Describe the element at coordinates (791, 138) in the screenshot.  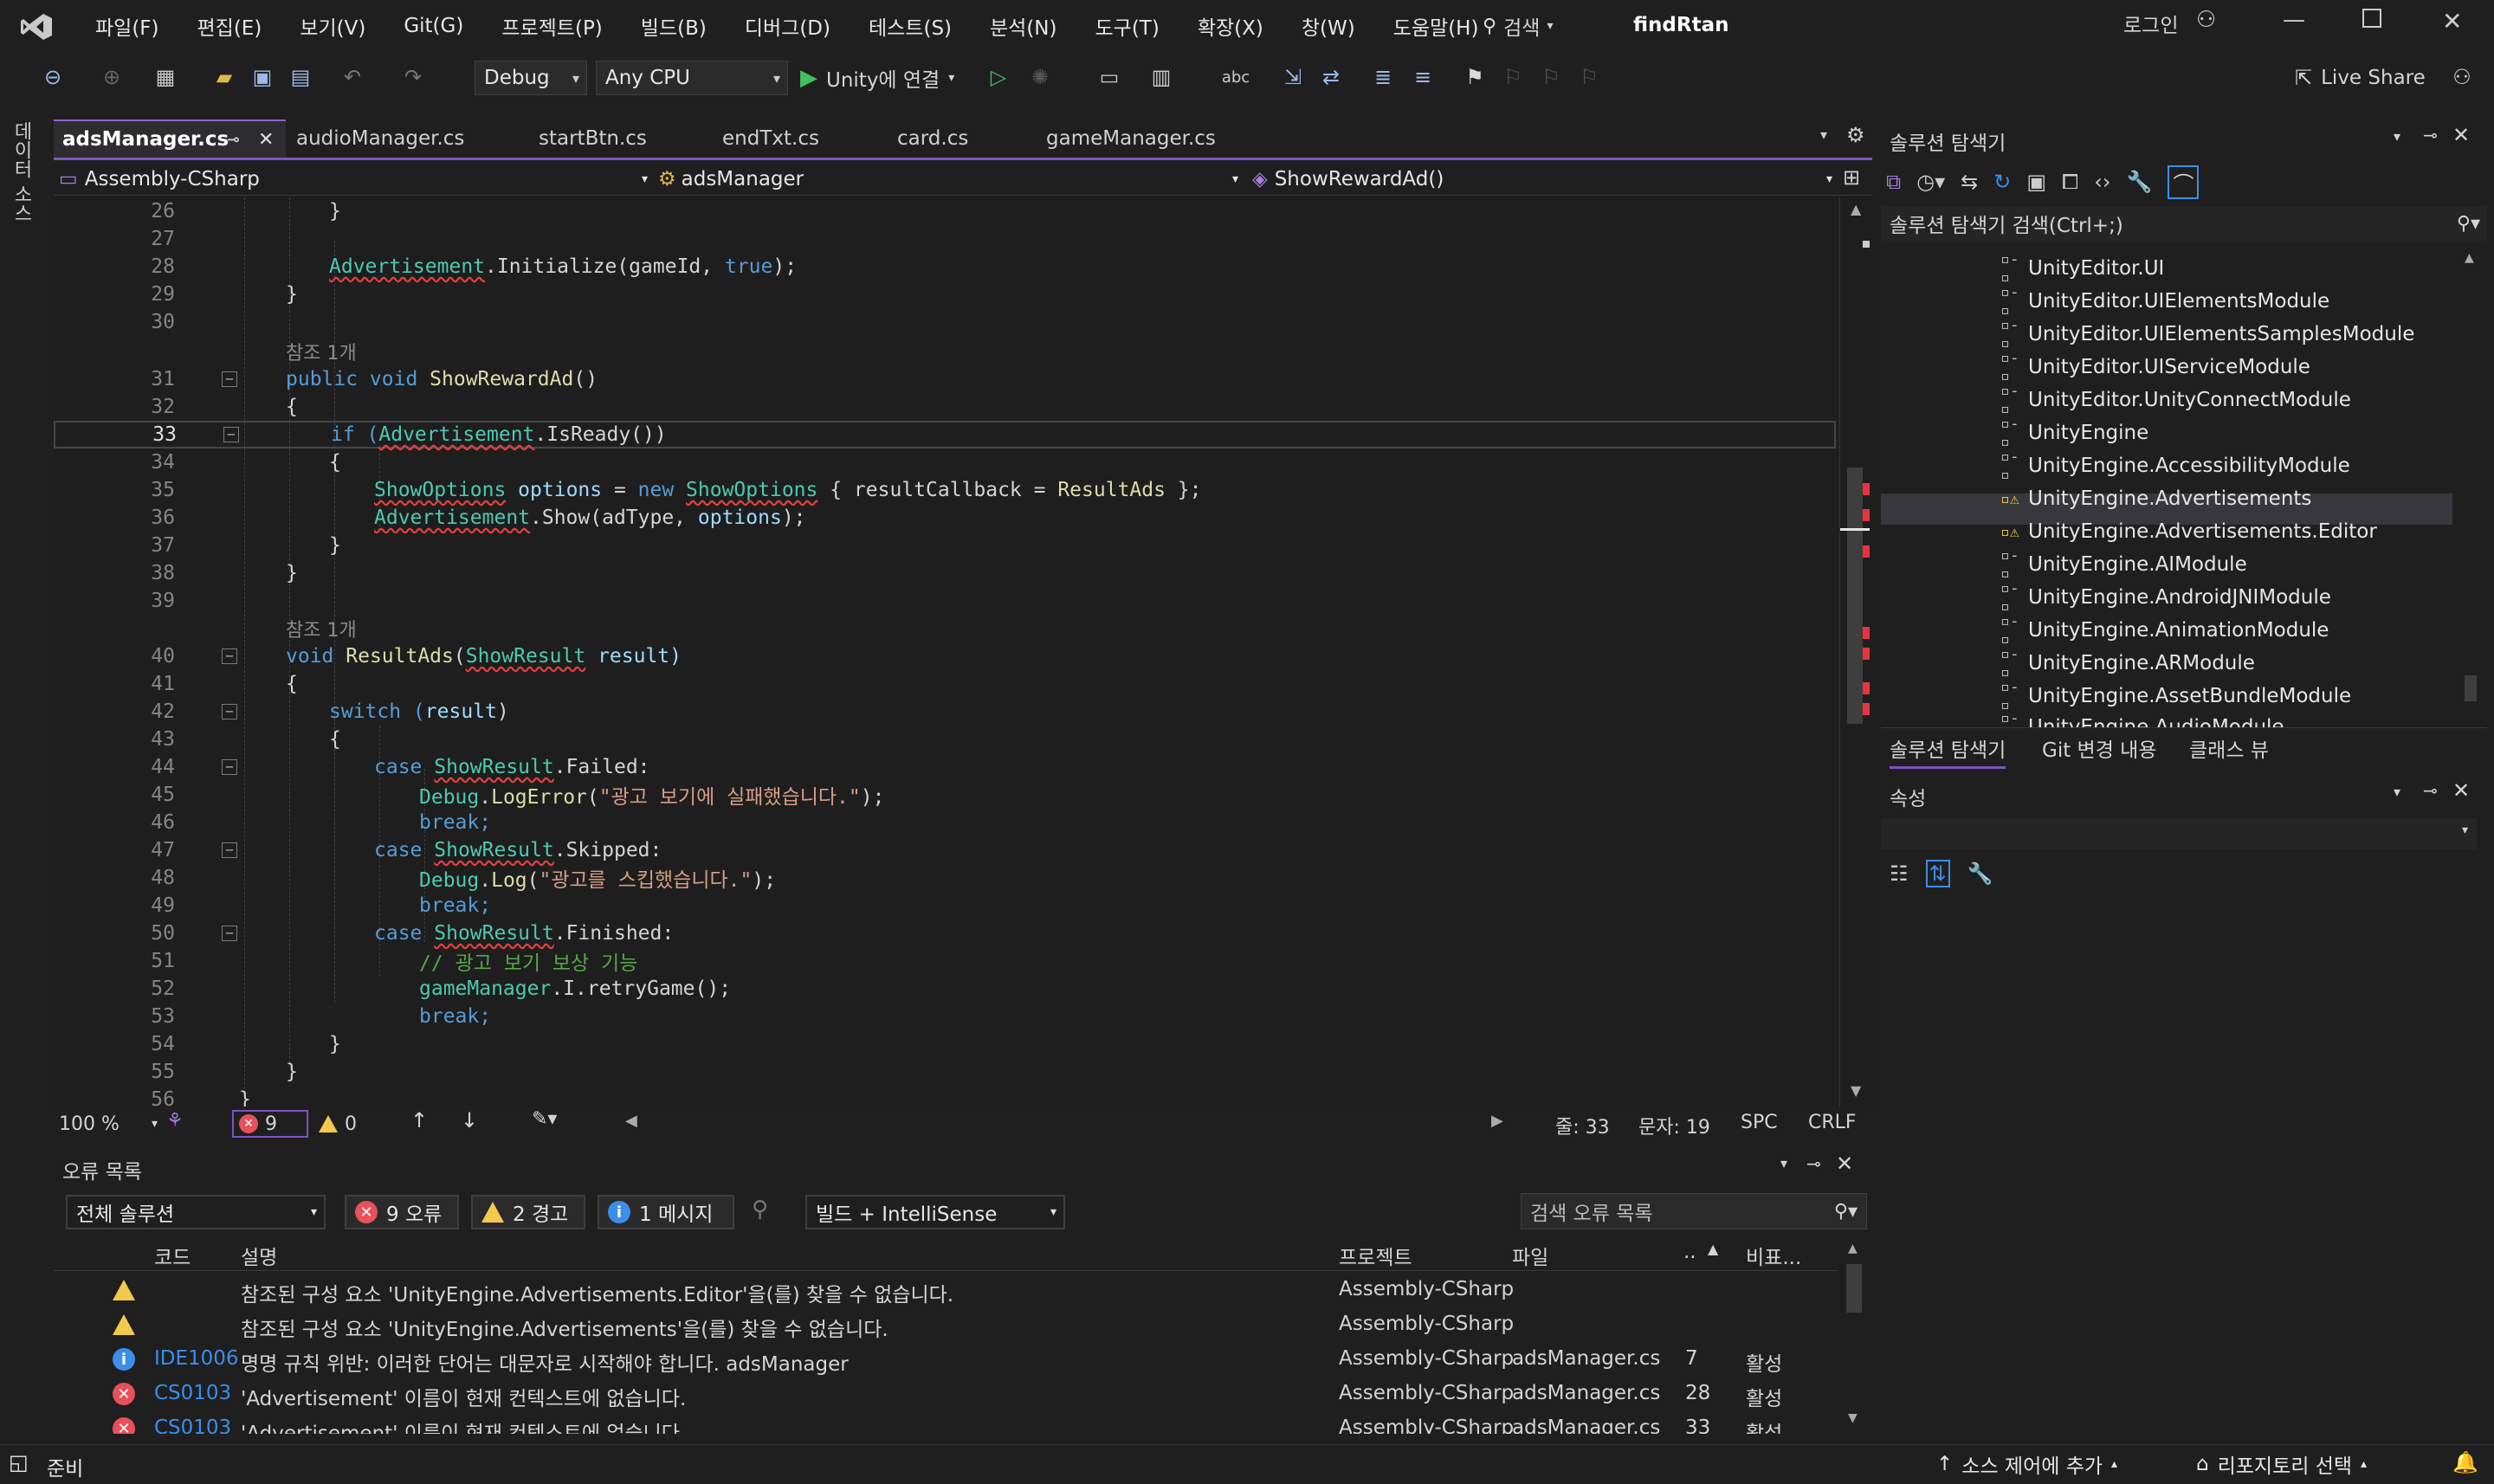
I see `tab-endtxt: endTxt.cs` at that location.